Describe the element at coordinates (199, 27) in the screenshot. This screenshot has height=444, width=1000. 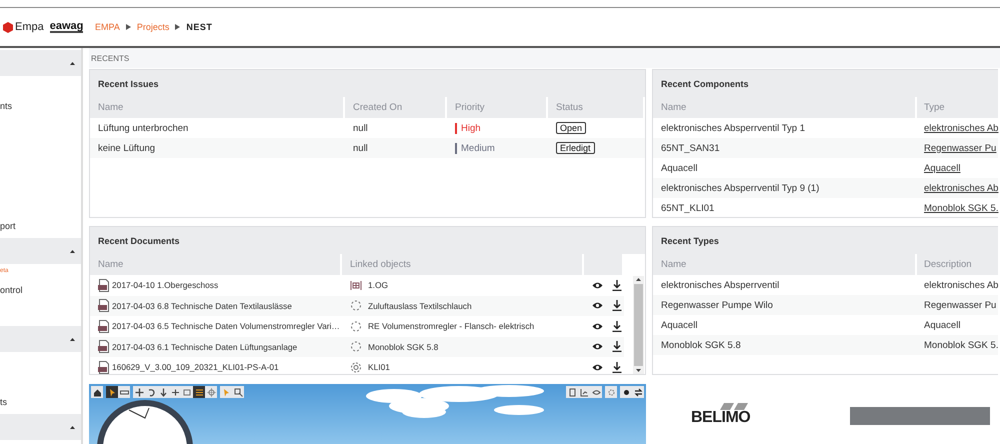
I see `breadcrumb-link: NEST` at that location.